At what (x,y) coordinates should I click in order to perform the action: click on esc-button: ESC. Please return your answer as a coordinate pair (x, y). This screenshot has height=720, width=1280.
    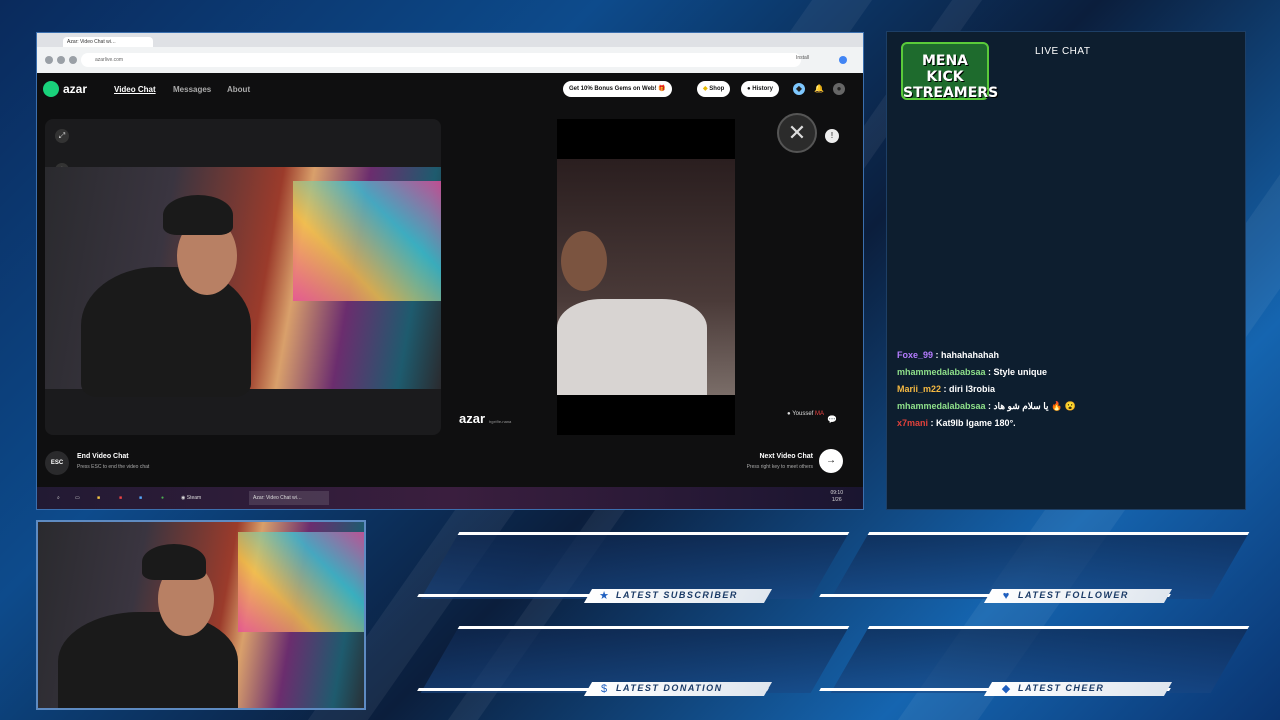
    Looking at the image, I should click on (57, 463).